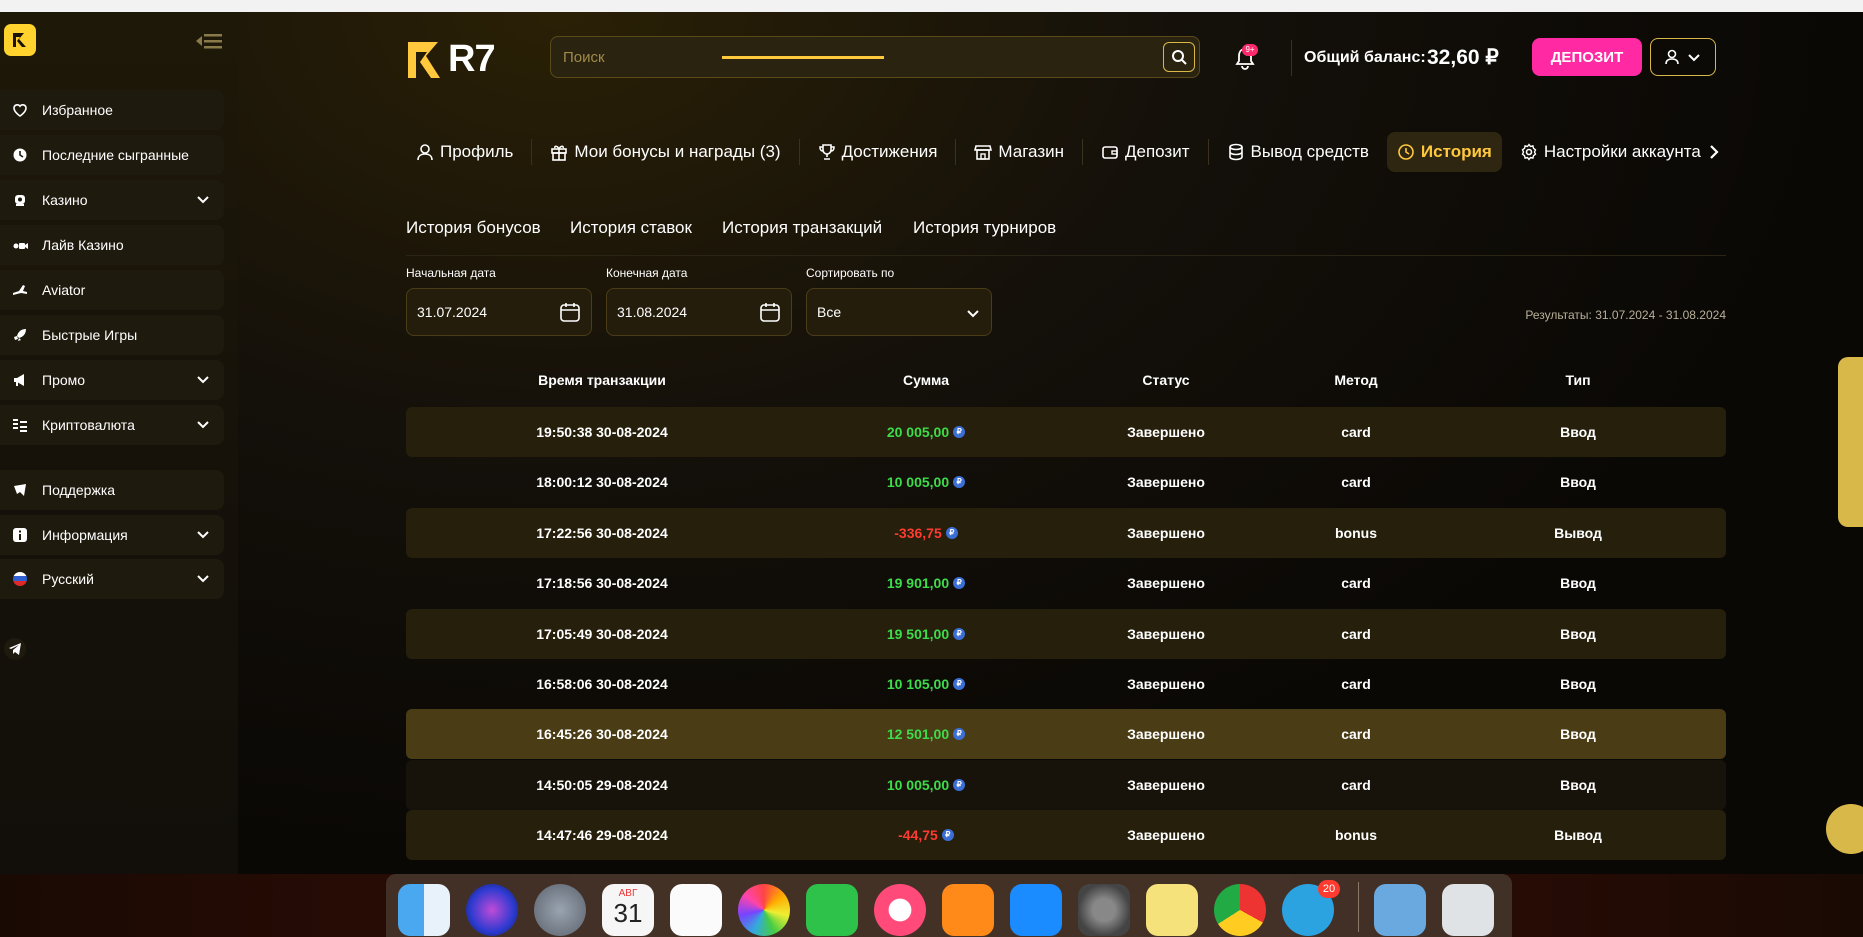 The height and width of the screenshot is (937, 1863). What do you see at coordinates (203, 424) in the screenshot?
I see `chevron-down-icon` at bounding box center [203, 424].